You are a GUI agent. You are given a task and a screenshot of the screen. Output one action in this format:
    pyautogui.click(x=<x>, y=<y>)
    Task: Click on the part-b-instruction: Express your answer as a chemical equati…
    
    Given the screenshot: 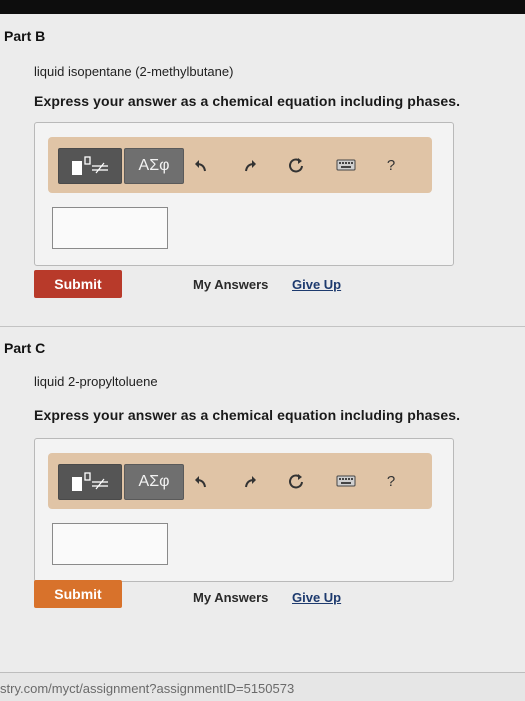 What is the action you would take?
    pyautogui.click(x=247, y=101)
    